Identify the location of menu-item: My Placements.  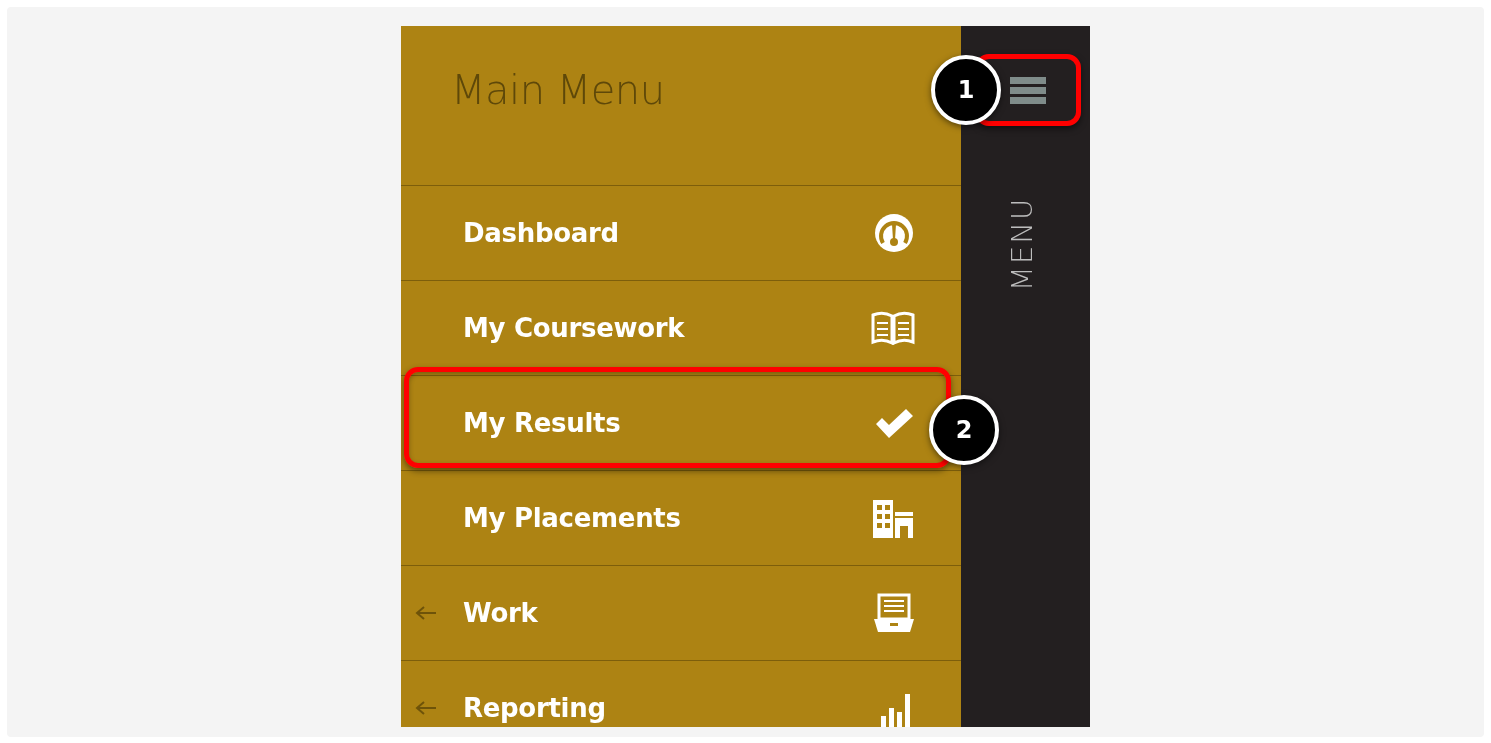
(664, 518).